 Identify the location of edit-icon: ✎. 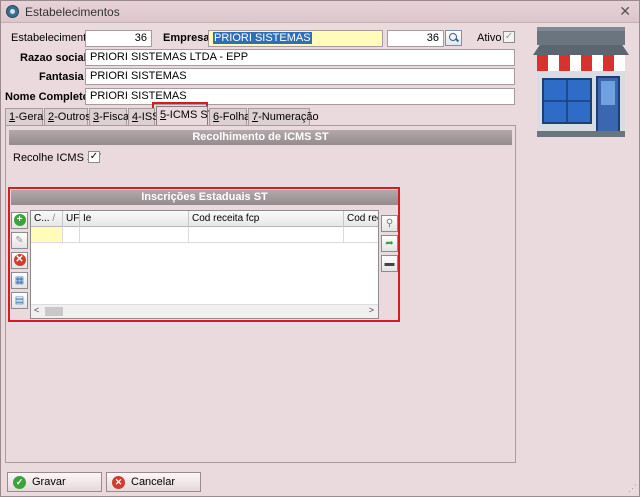
(19, 240).